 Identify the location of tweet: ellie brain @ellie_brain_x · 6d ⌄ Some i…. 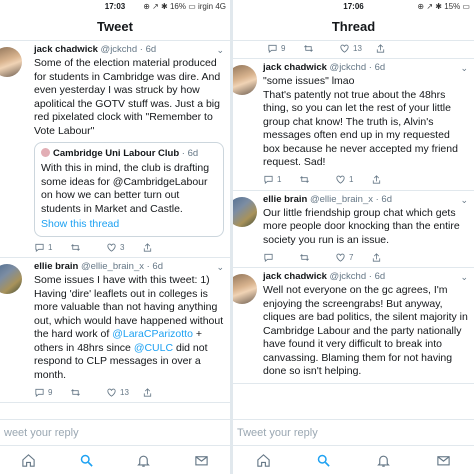
(115, 330).